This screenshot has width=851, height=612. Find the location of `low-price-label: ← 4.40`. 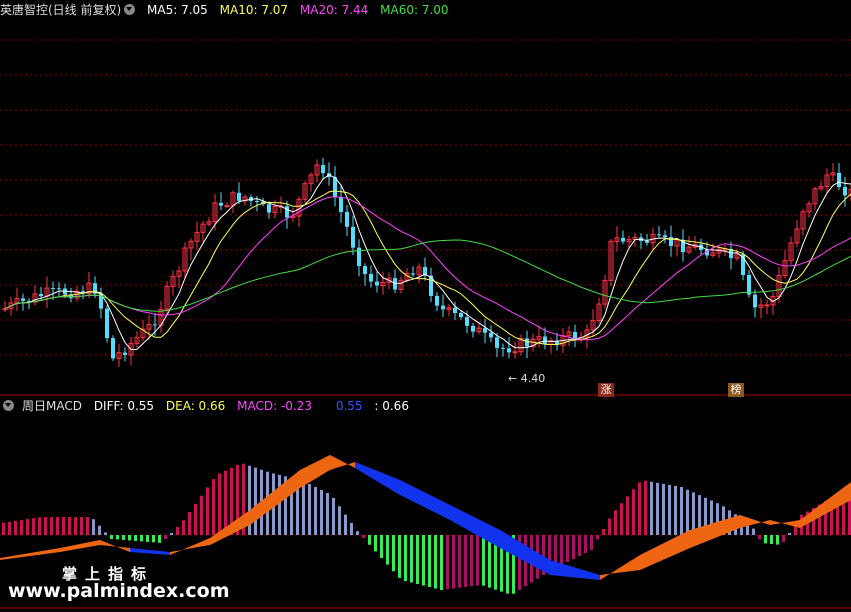

low-price-label: ← 4.40 is located at coordinates (527, 378).